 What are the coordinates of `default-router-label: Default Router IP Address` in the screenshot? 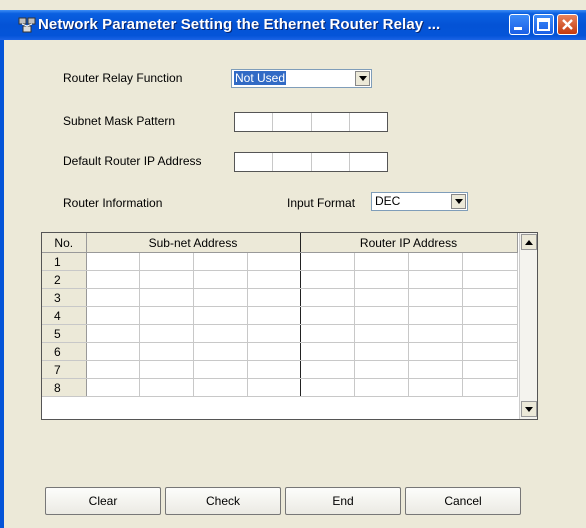 It's located at (132, 161).